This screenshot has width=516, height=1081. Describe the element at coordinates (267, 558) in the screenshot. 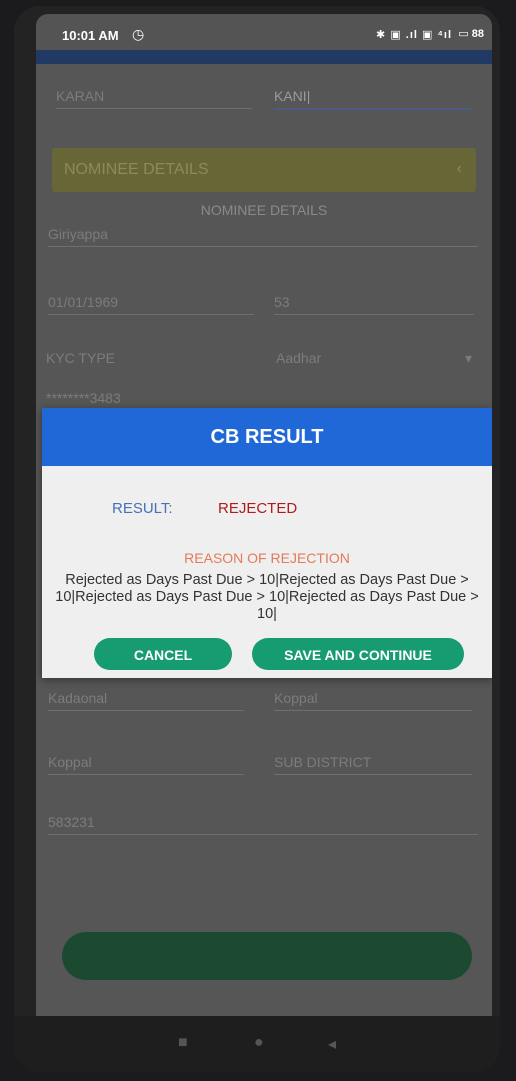

I see `reason-title: REASON OF REJECTION` at that location.